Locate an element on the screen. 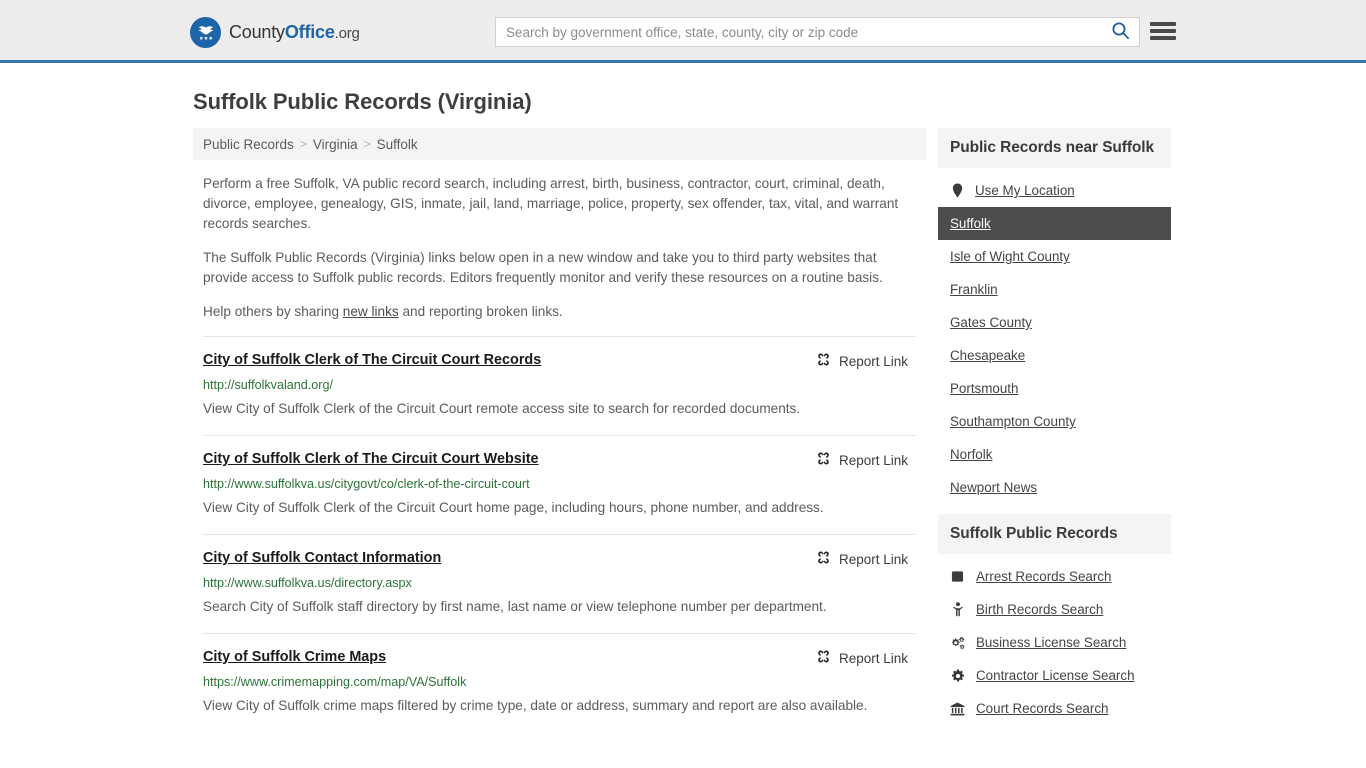  sidebar-item-label: Suffolk is located at coordinates (970, 223).